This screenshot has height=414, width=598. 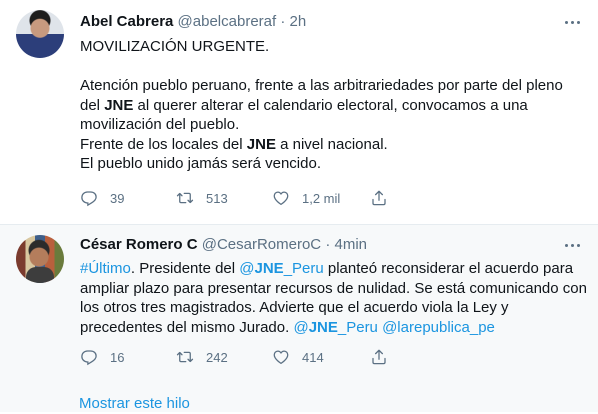 I want to click on retweet-count: 242, so click(x=217, y=357).